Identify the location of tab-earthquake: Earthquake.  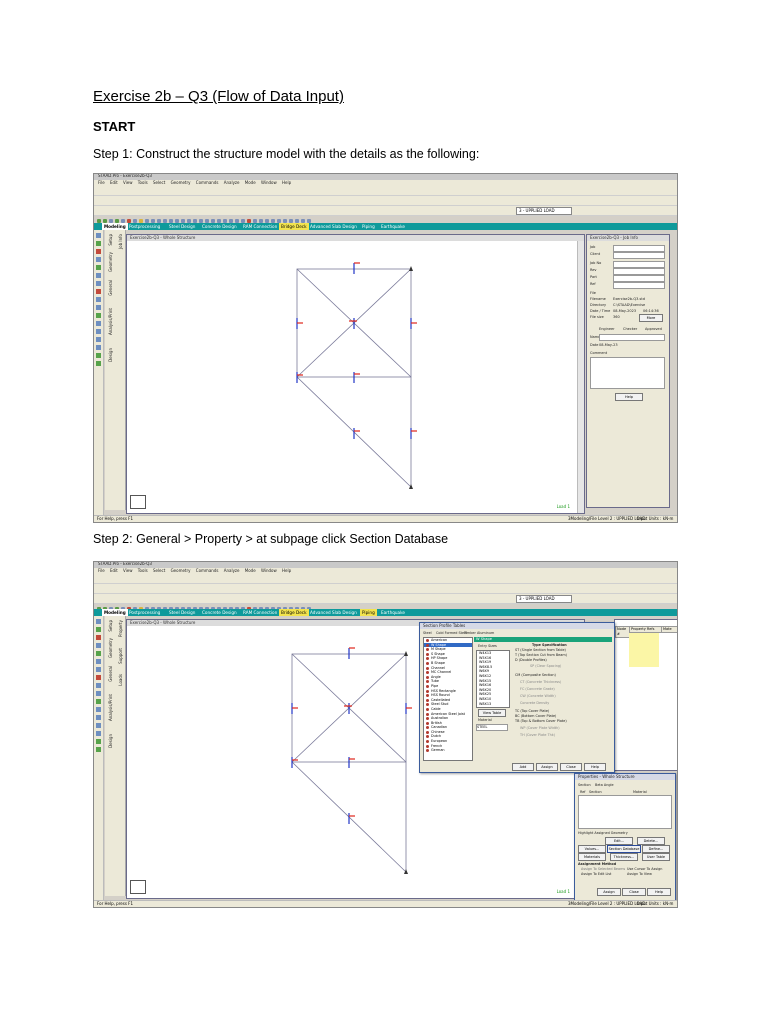
(393, 612).